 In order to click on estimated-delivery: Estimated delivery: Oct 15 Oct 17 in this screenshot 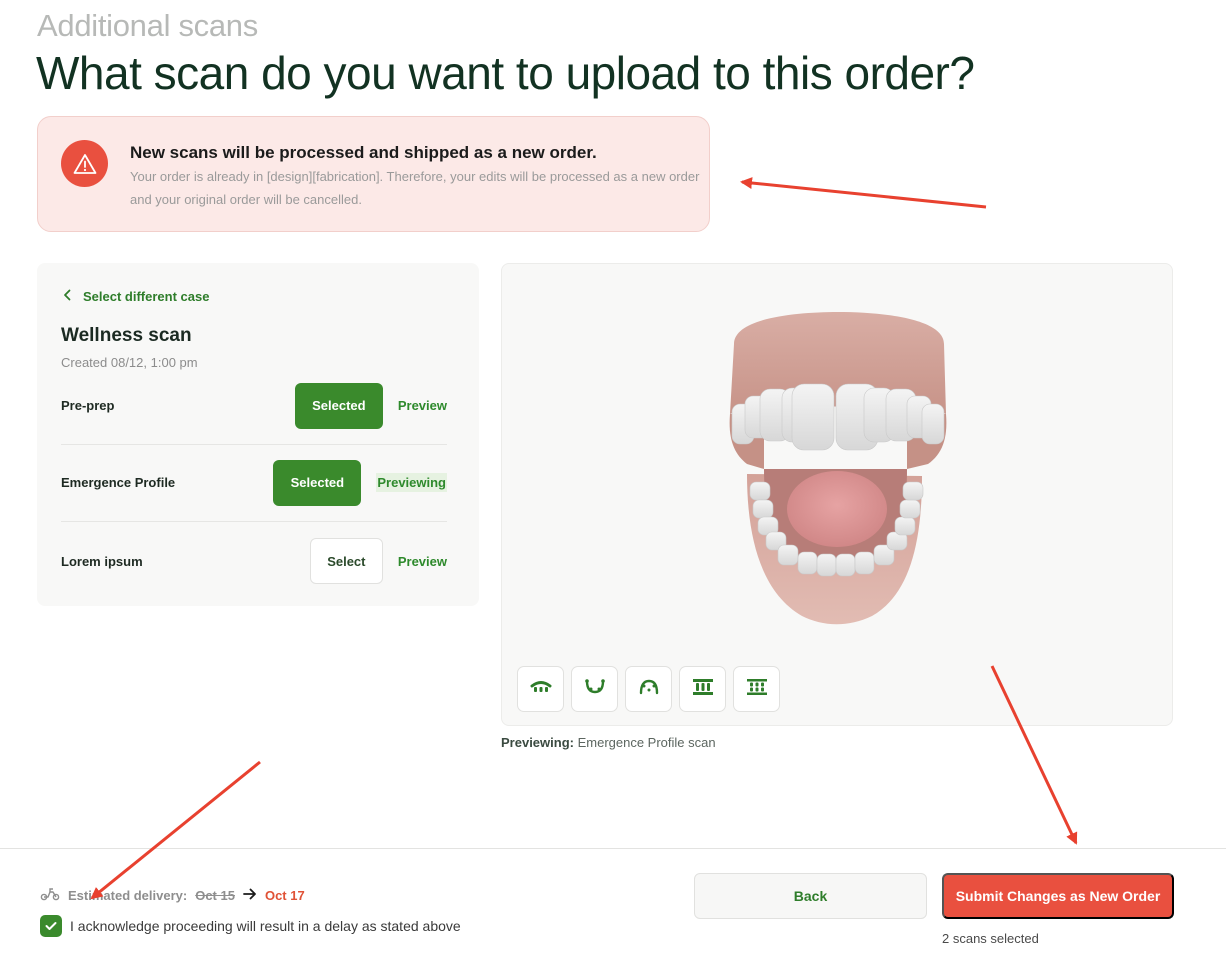, I will do `click(172, 895)`.